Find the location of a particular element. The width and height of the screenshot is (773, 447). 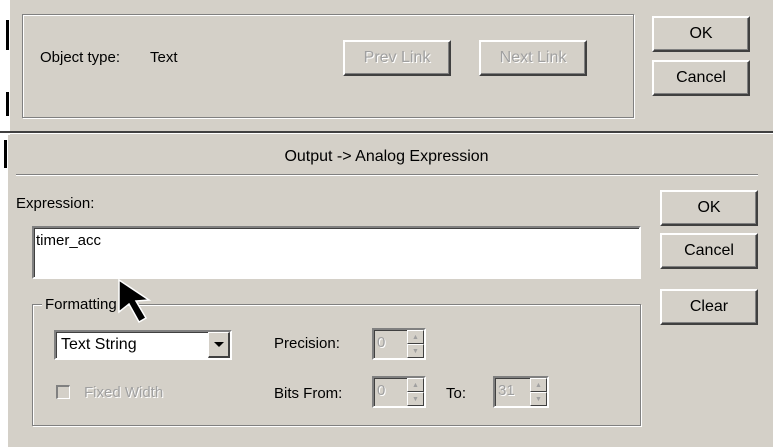

dialog-left-edge is located at coordinates (4, 290).